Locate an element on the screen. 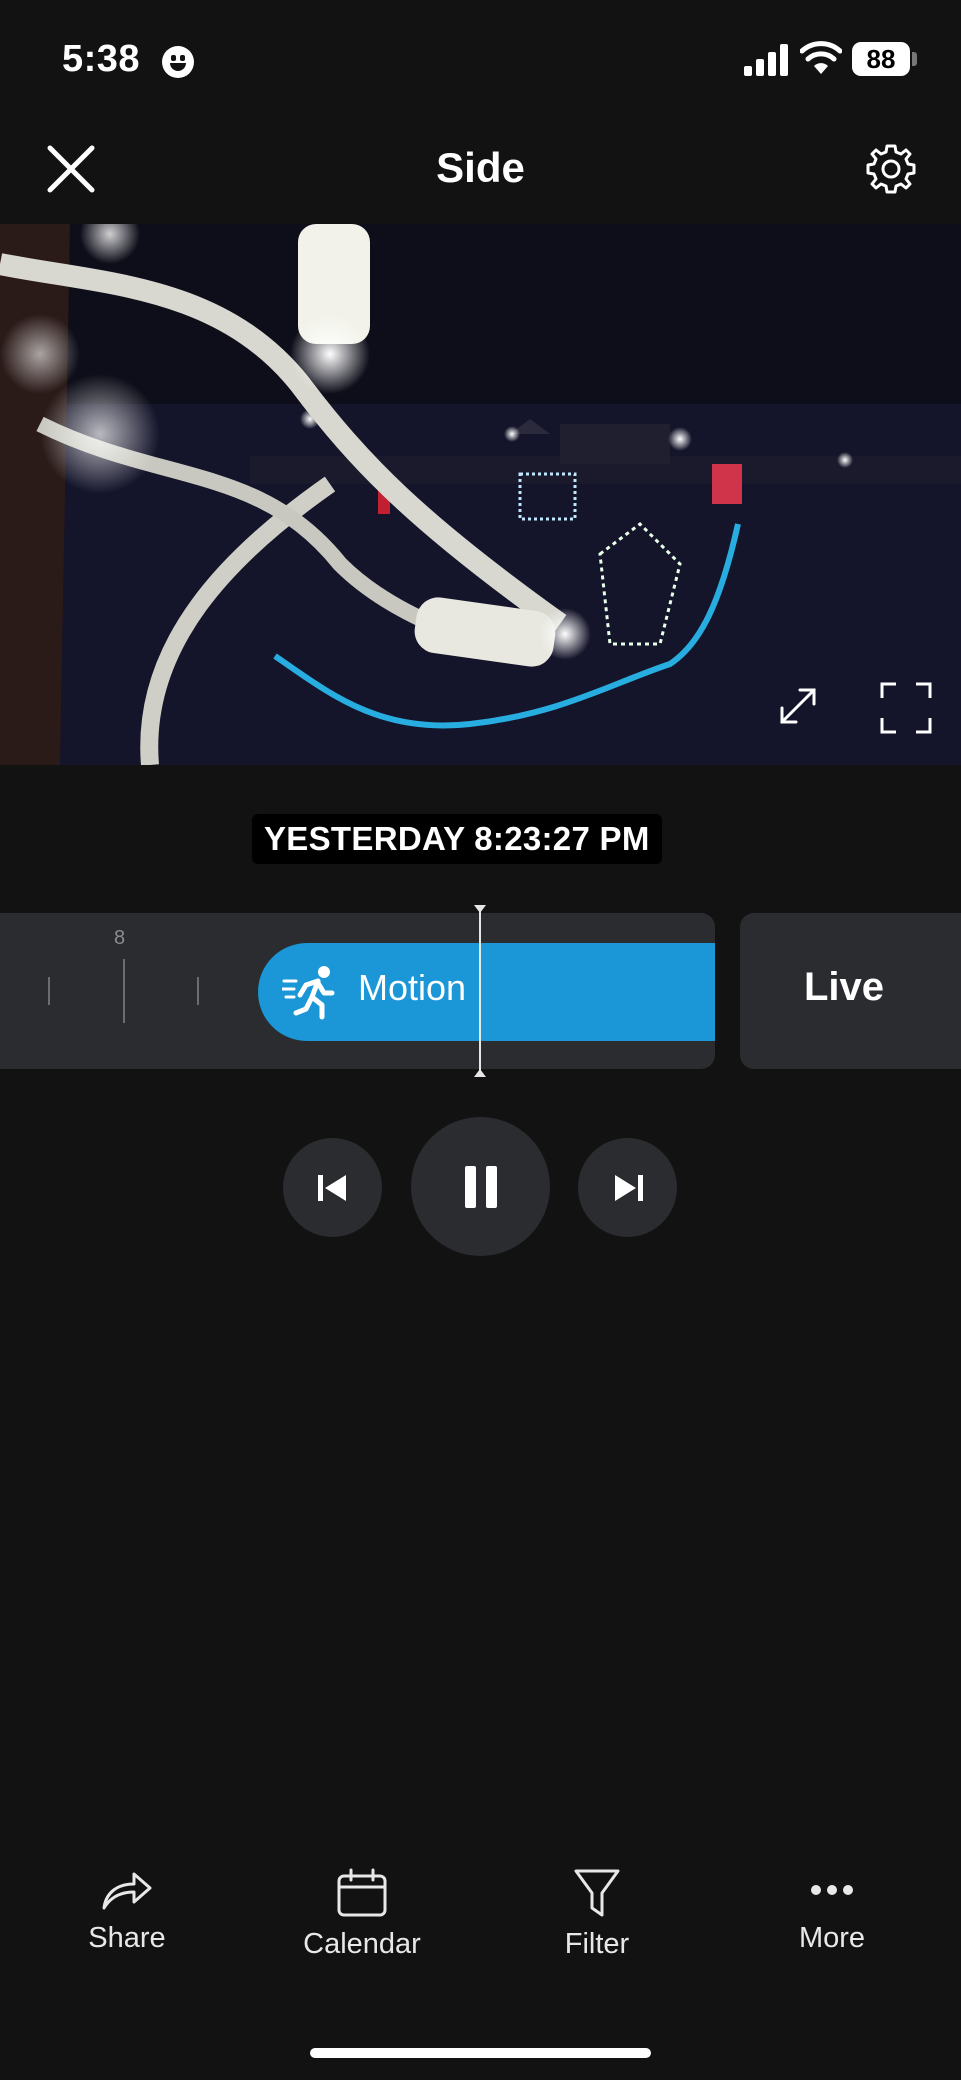 The height and width of the screenshot is (2080, 961). pause-button is located at coordinates (480, 1186).